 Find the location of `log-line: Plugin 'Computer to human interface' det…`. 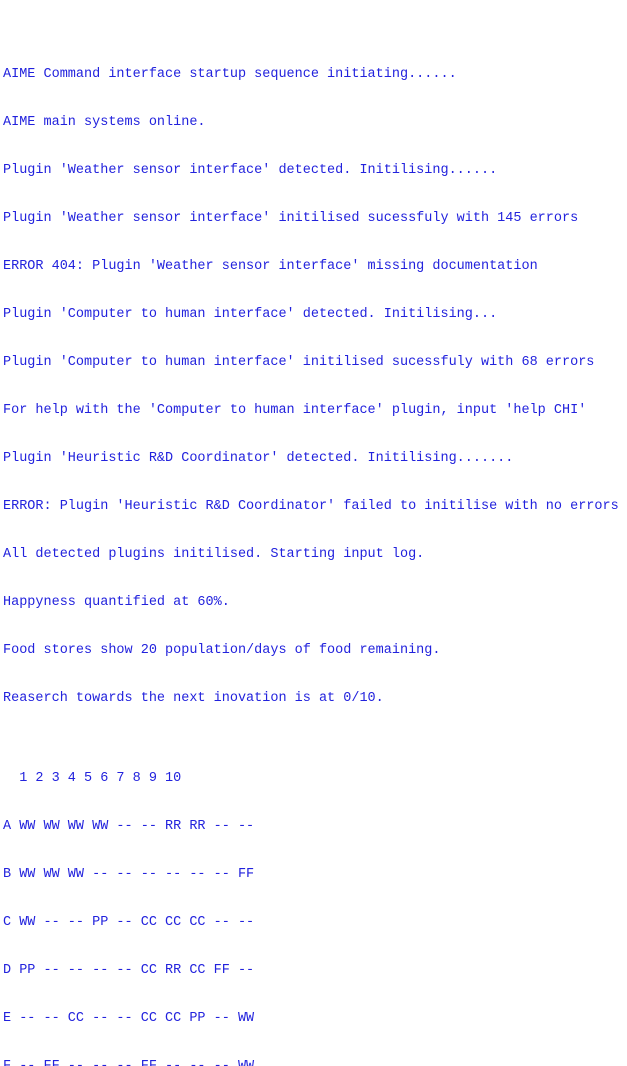

log-line: Plugin 'Computer to human interface' det… is located at coordinates (250, 314).